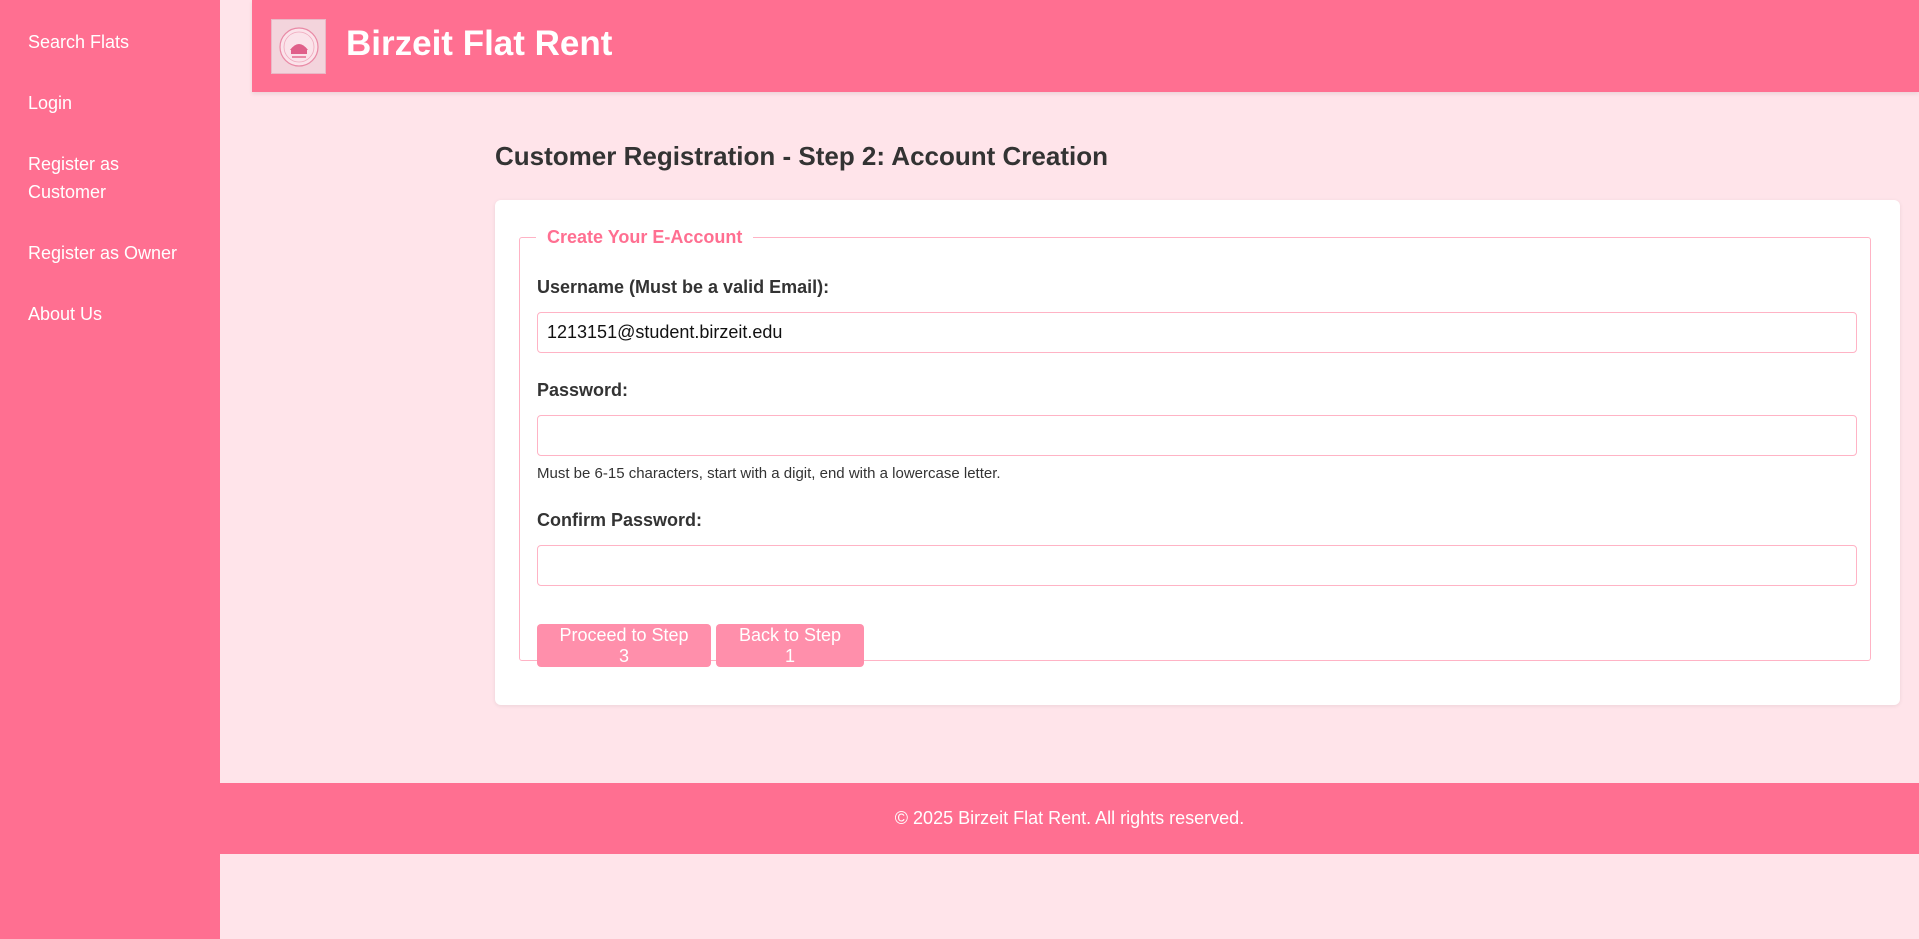 This screenshot has width=1919, height=939. I want to click on sidebar-item-about-us: About Us, so click(110, 314).